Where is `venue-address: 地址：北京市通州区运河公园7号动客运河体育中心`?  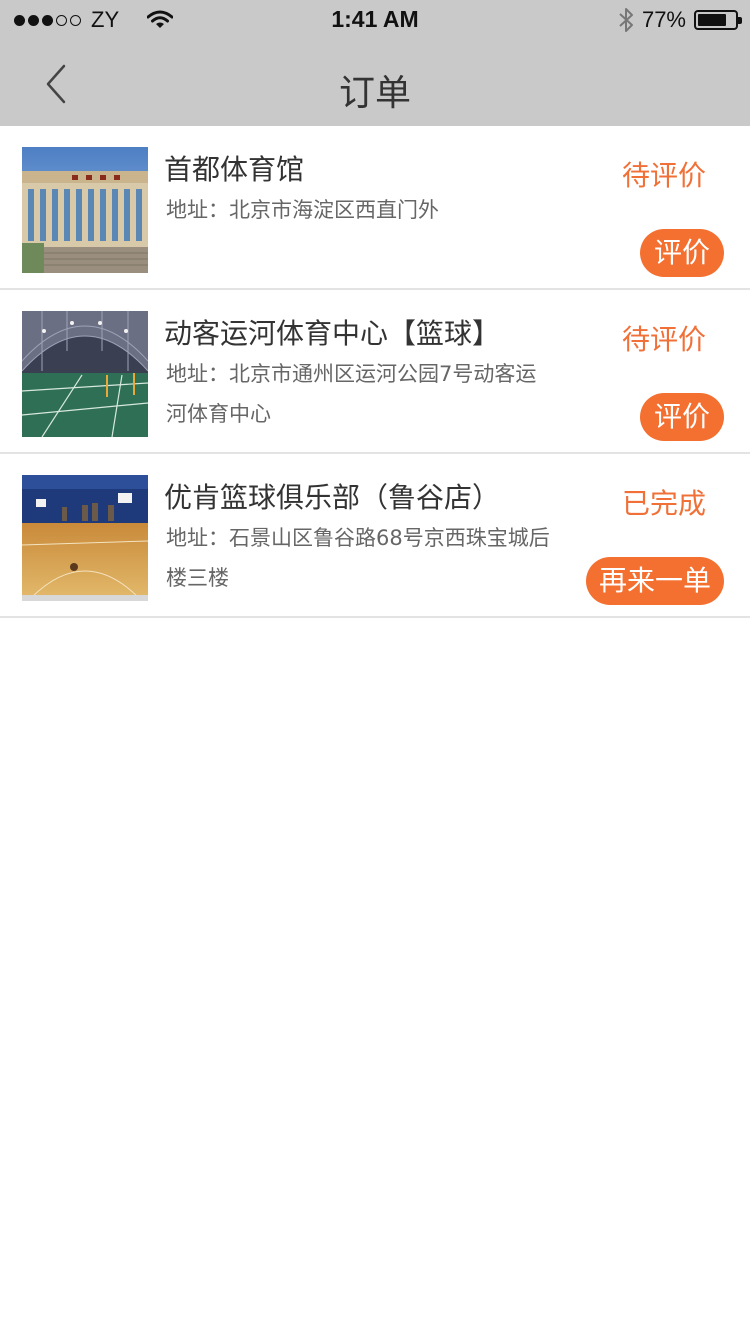 venue-address: 地址：北京市通州区运河公园7号动客运河体育中心 is located at coordinates (351, 394).